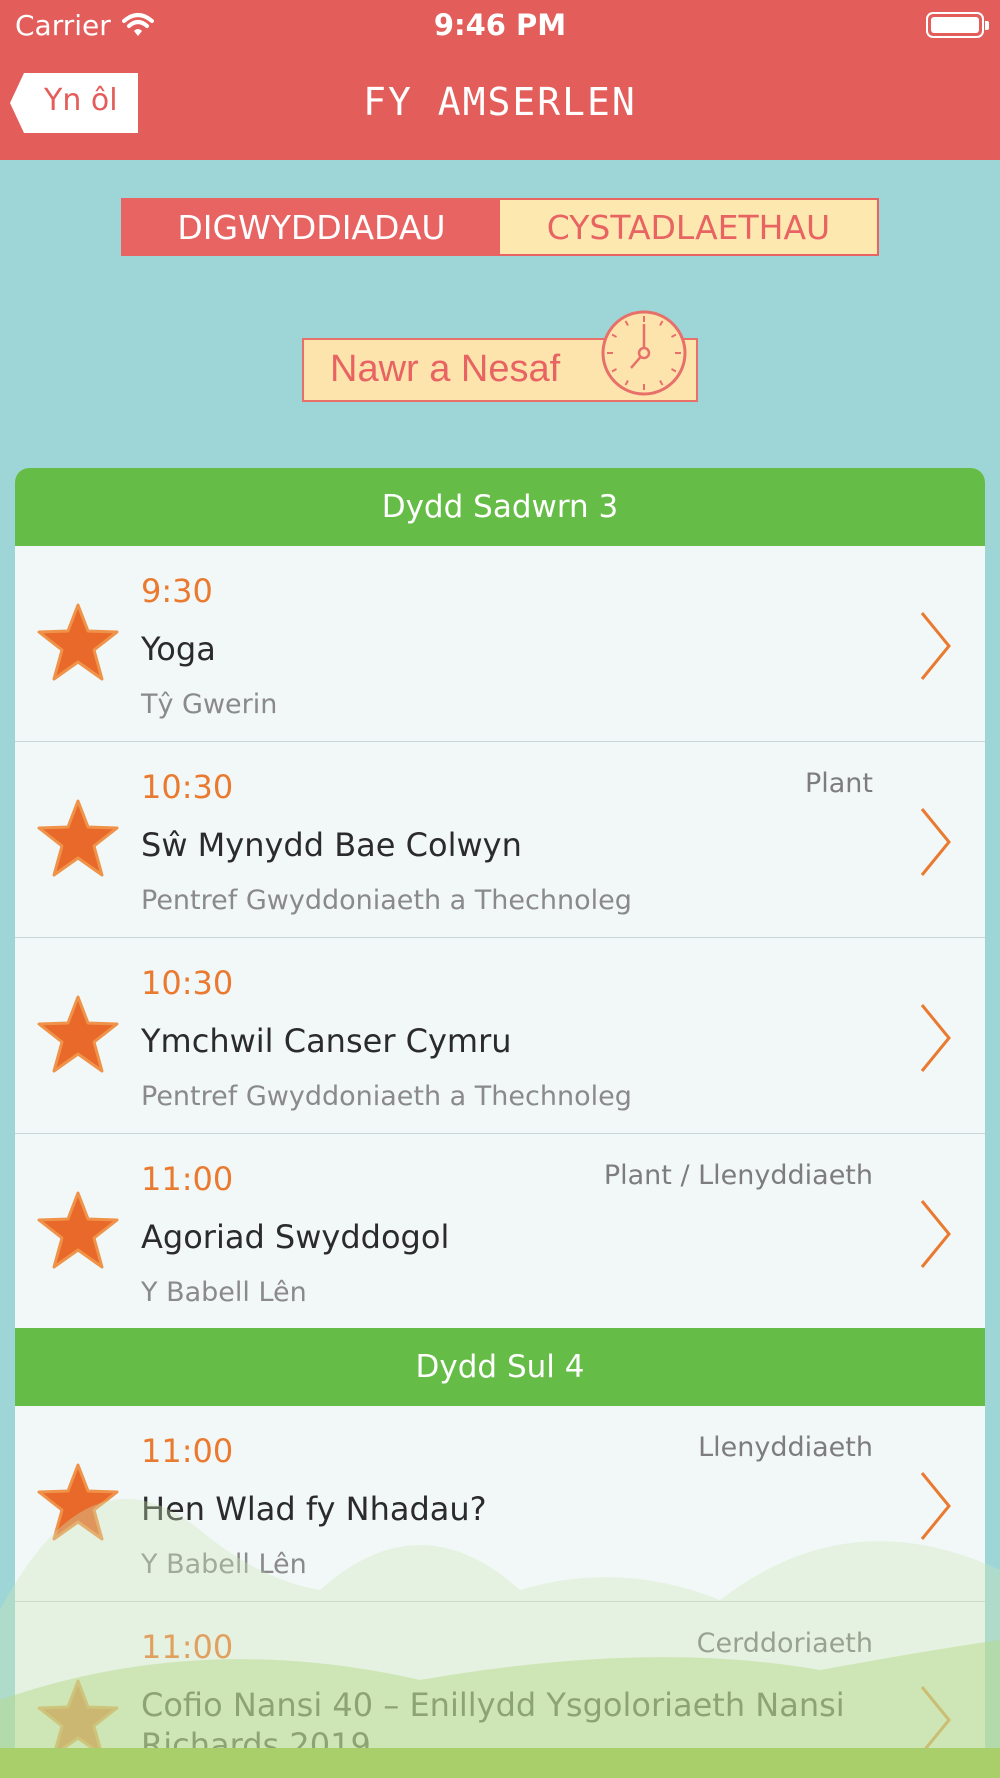 This screenshot has width=1000, height=1778. What do you see at coordinates (500, 507) in the screenshot?
I see `day-header-saturday: Dydd Sadwrn 3` at bounding box center [500, 507].